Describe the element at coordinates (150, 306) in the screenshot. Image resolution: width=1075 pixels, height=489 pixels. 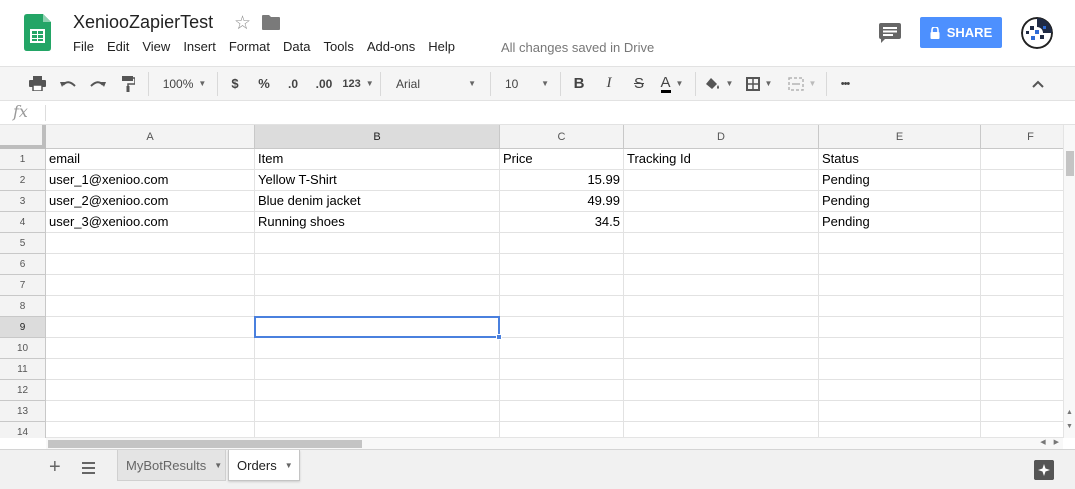
I see `cell-a8` at that location.